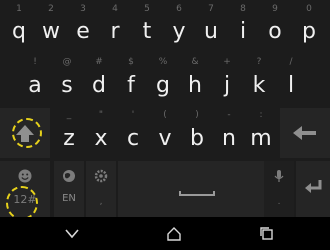 This screenshot has width=330, height=250. Describe the element at coordinates (19, 9) in the screenshot. I see `key-hint: 1` at that location.